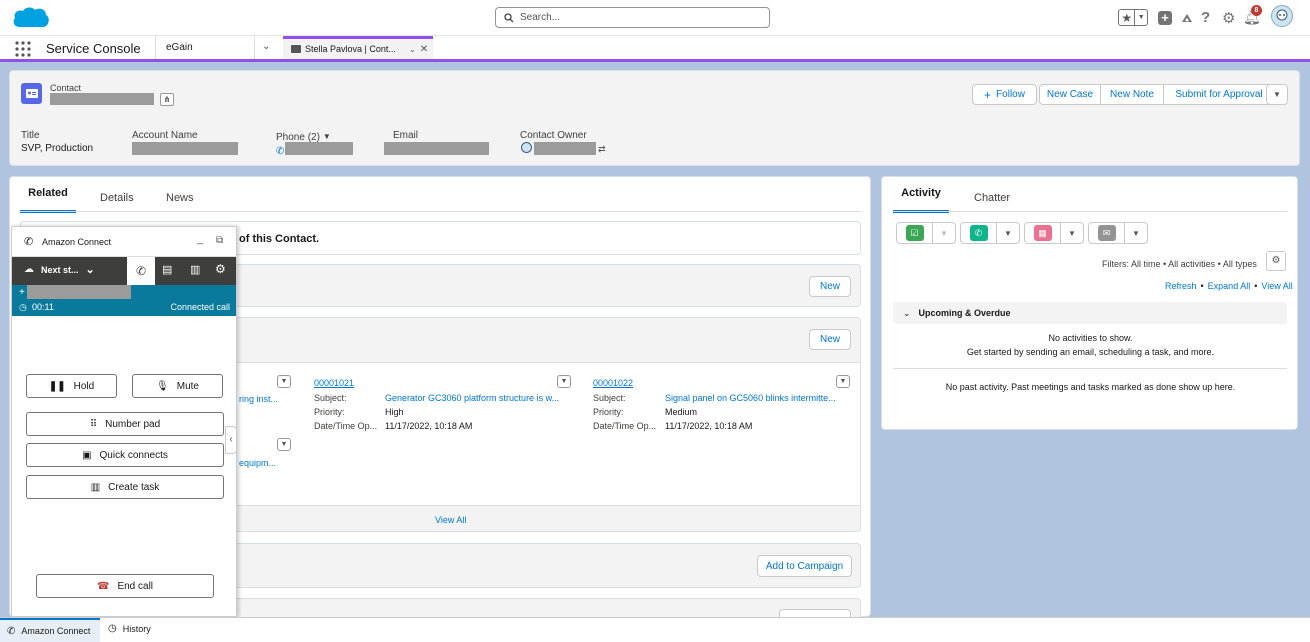 The image size is (1310, 642). I want to click on gear-icon: ⚙, so click(1228, 18).